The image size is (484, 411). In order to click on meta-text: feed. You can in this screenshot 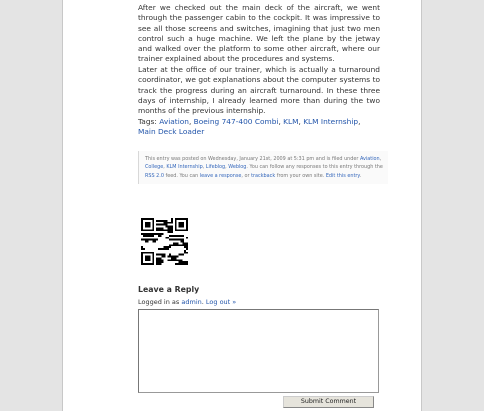, I will do `click(182, 175)`.